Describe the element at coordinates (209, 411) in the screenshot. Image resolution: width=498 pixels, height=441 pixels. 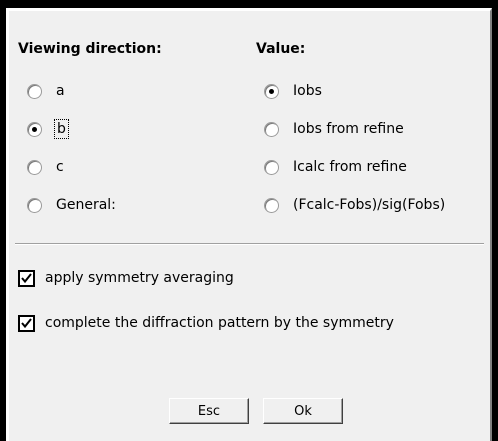
I see `esc-button: Esc` at that location.